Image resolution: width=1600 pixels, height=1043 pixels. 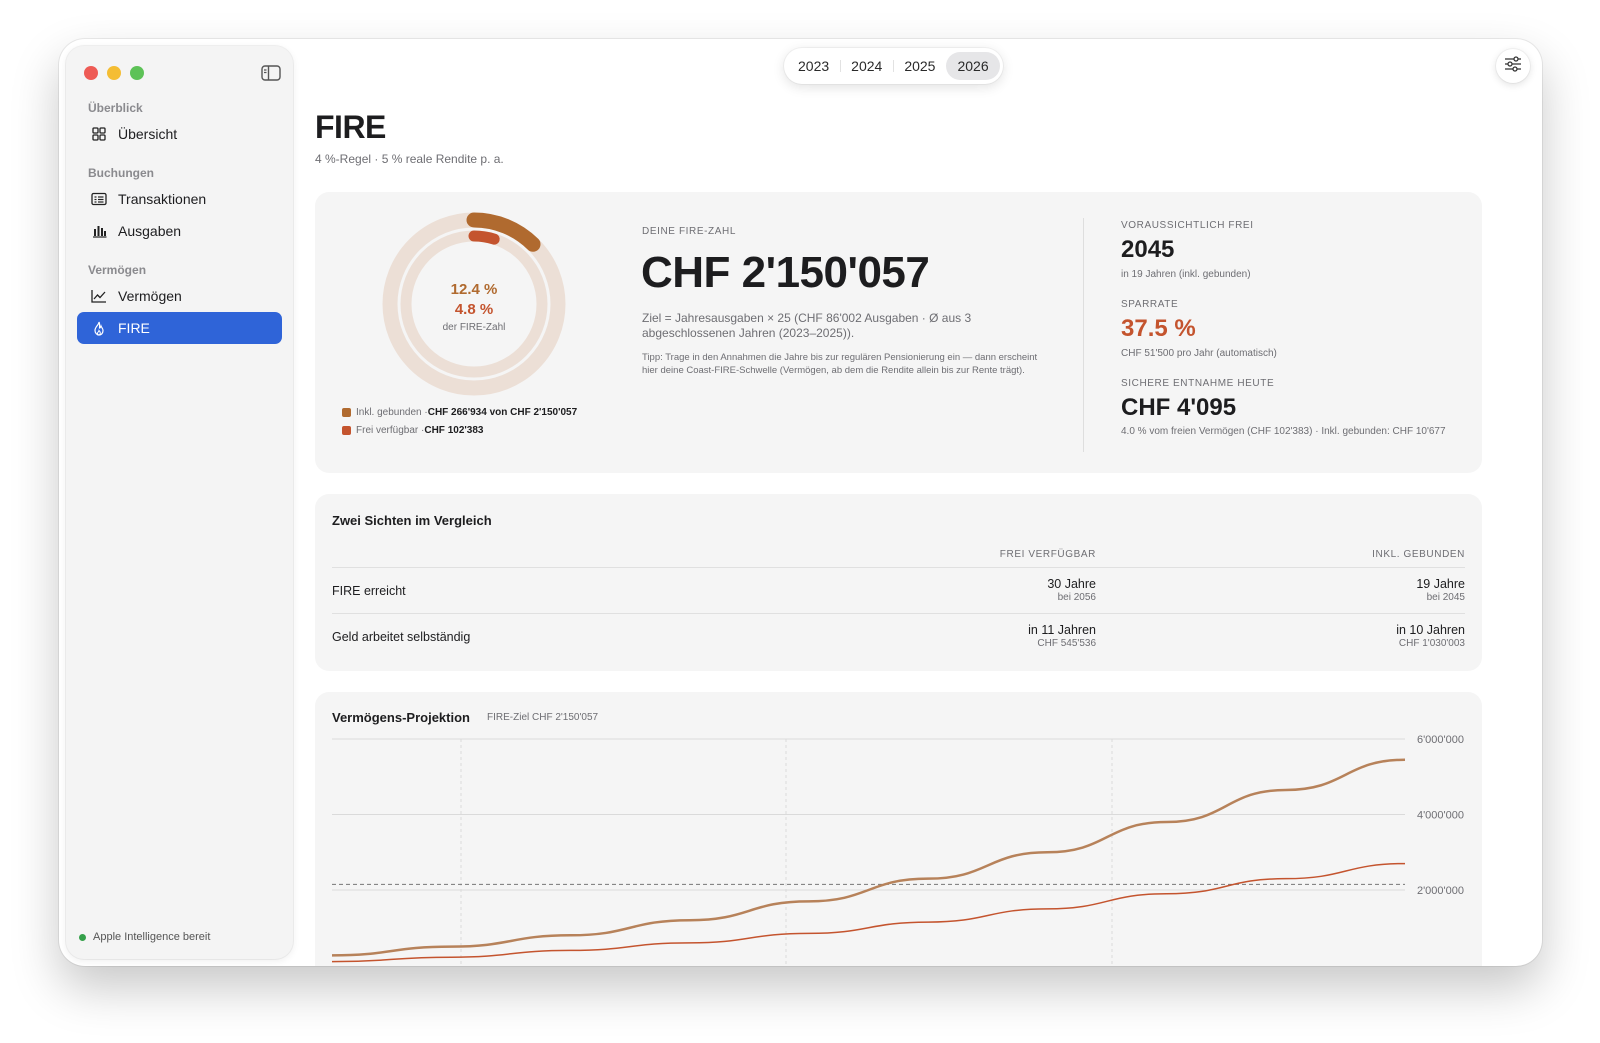 I want to click on nav-section-vermoegen: Vermögen, so click(x=117, y=270).